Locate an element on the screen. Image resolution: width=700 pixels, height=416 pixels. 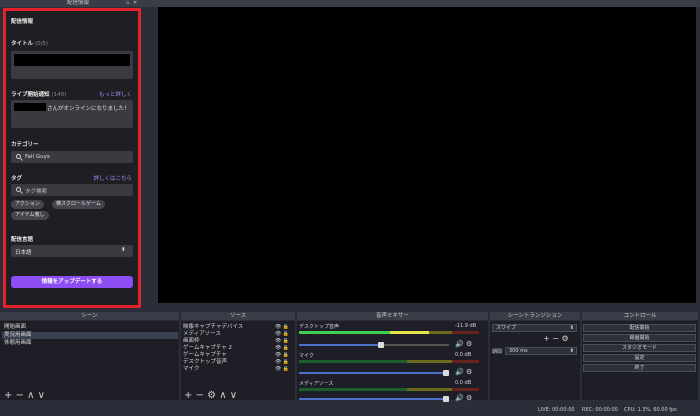
exit-button: 終了 is located at coordinates (639, 368).